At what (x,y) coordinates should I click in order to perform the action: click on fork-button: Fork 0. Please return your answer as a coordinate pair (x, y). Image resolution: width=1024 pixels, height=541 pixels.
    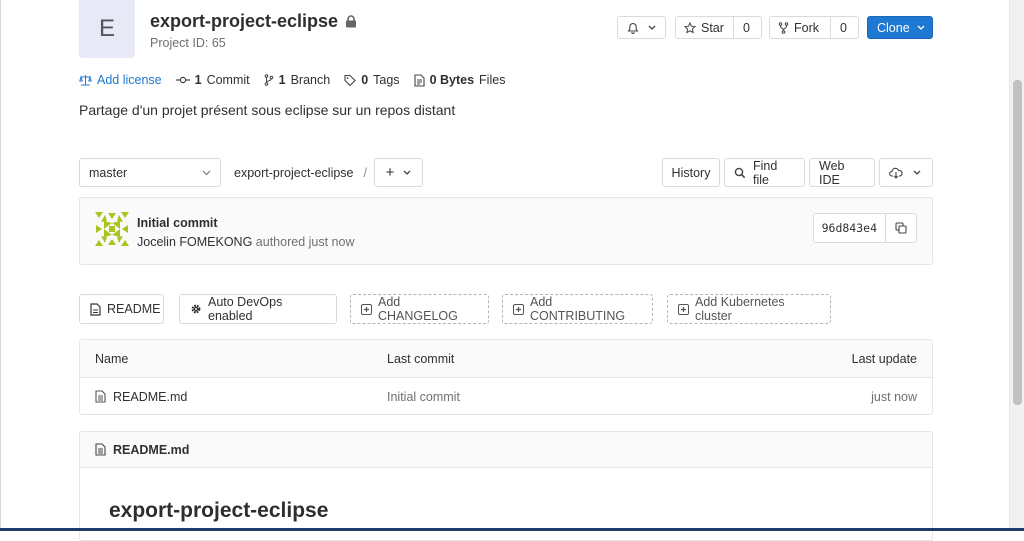
    Looking at the image, I should click on (814, 27).